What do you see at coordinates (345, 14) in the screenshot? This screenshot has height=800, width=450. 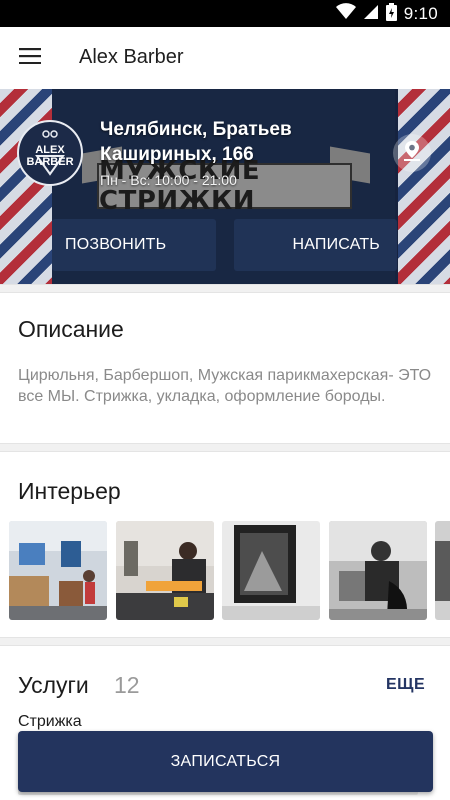 I see `wifi-icon` at bounding box center [345, 14].